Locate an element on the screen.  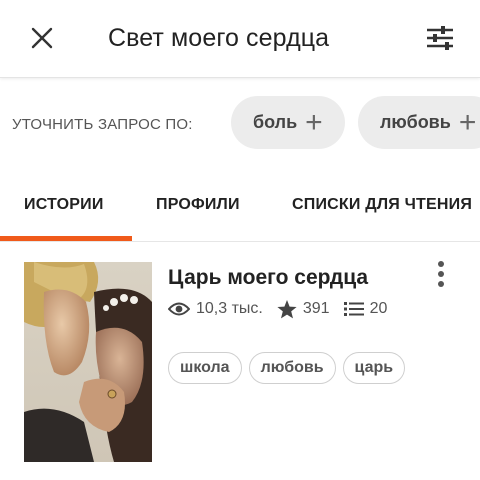
reads-count: 10,3 тыс. is located at coordinates (229, 308).